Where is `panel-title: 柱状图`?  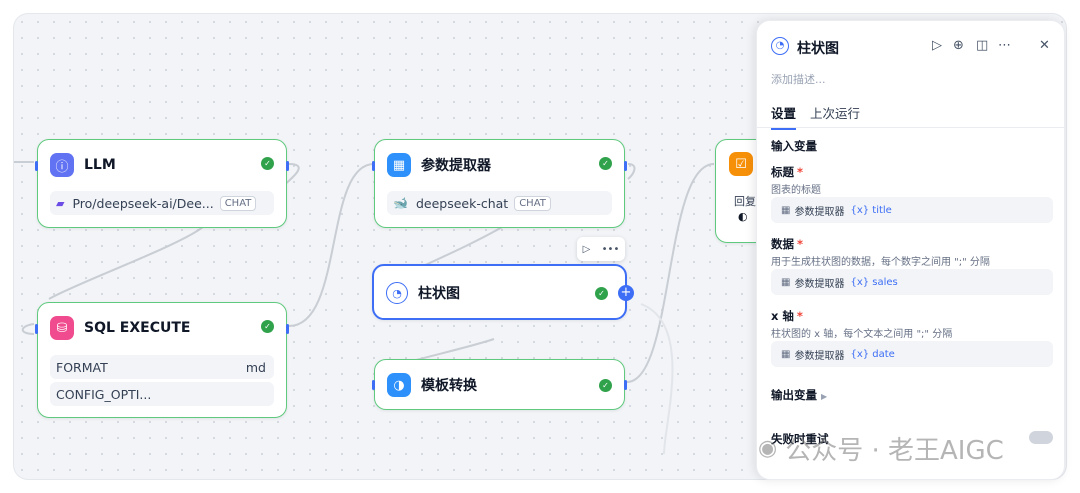 panel-title: 柱状图 is located at coordinates (818, 48).